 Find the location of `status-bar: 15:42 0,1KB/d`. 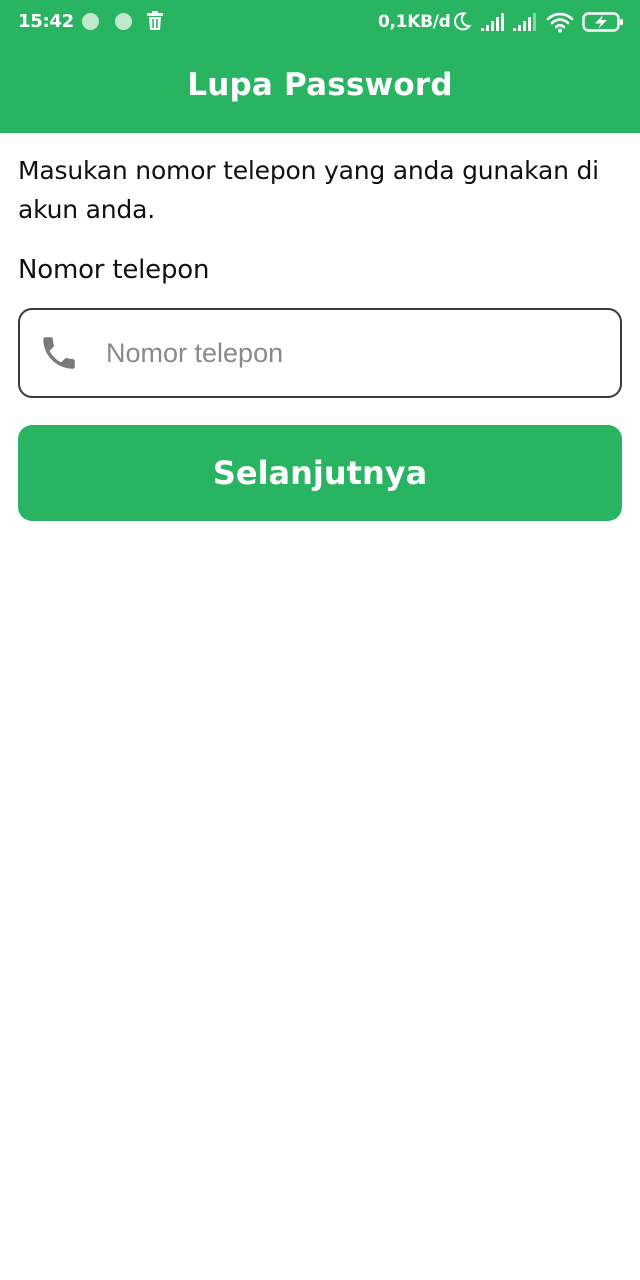

status-bar: 15:42 0,1KB/d is located at coordinates (320, 22).